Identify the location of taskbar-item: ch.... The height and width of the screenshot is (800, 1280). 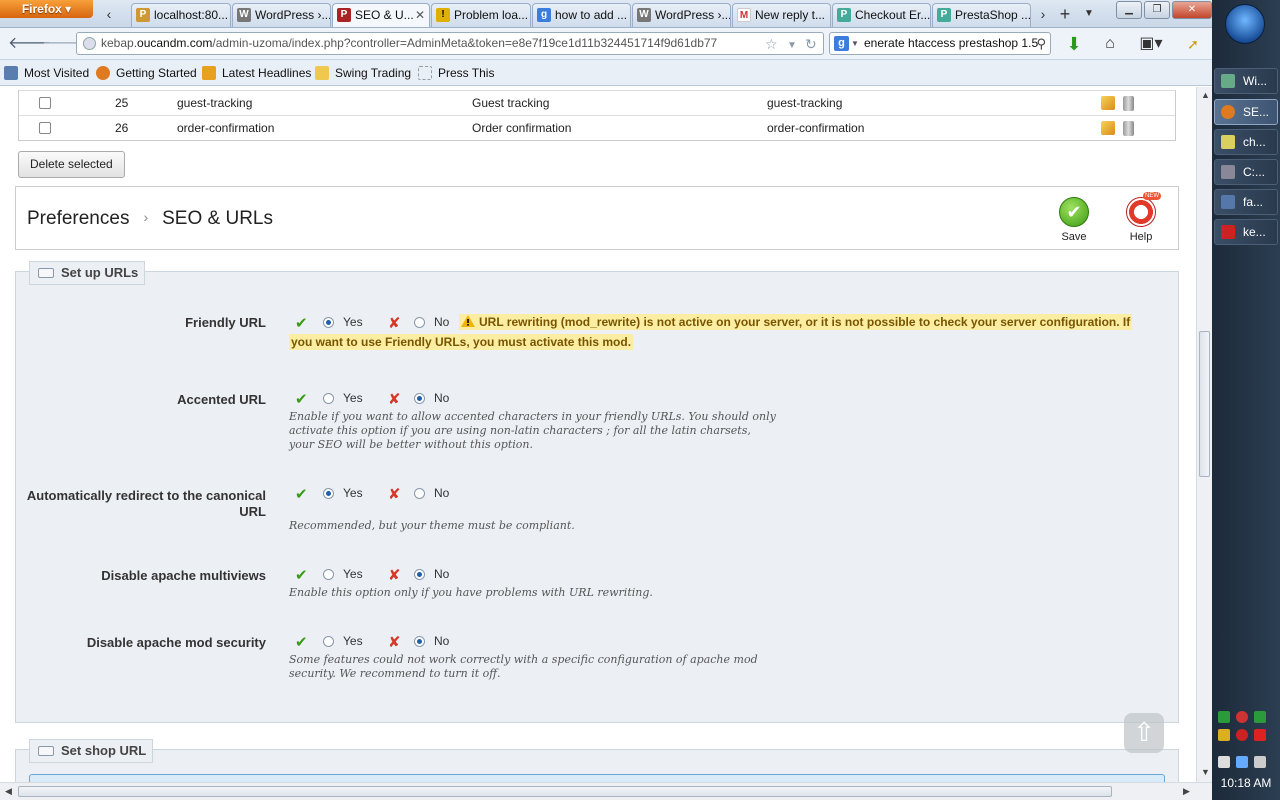
(1246, 142).